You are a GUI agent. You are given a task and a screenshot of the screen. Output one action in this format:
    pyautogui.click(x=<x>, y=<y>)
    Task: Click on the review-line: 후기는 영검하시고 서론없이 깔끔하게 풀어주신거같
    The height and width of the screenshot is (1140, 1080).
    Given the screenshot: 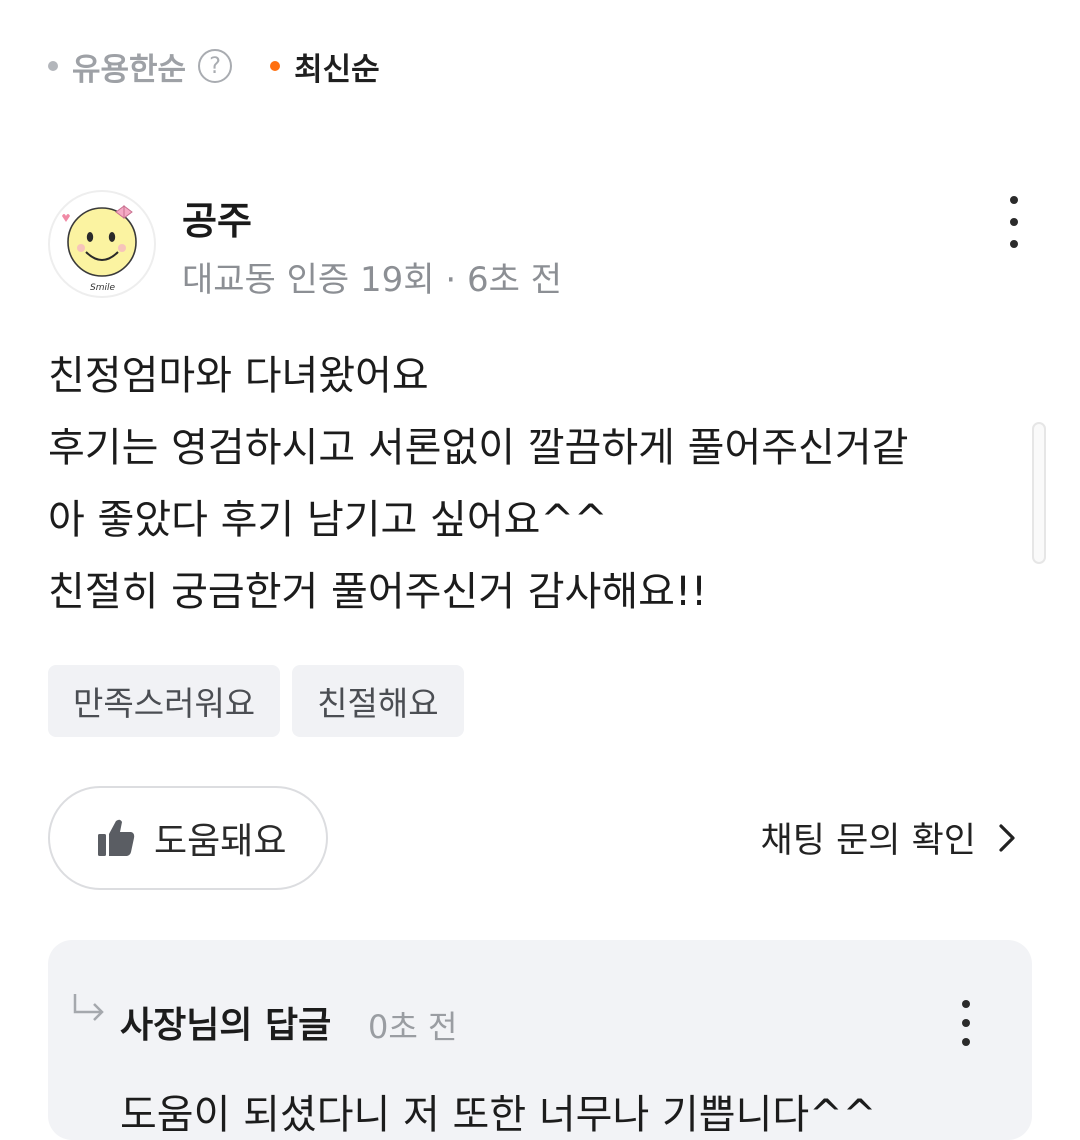 What is the action you would take?
    pyautogui.click(x=478, y=448)
    